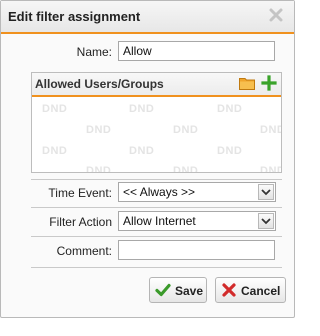 This screenshot has height=336, width=320. What do you see at coordinates (229, 290) in the screenshot?
I see `x-icon` at bounding box center [229, 290].